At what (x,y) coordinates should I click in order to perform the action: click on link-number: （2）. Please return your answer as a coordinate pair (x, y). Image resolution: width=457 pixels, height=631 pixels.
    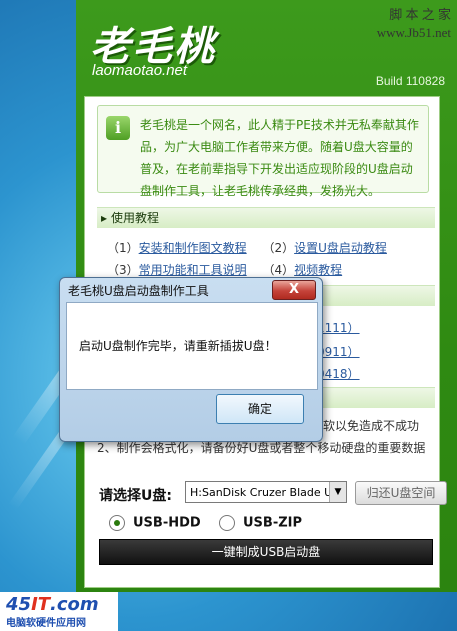
    Looking at the image, I should click on (278, 248).